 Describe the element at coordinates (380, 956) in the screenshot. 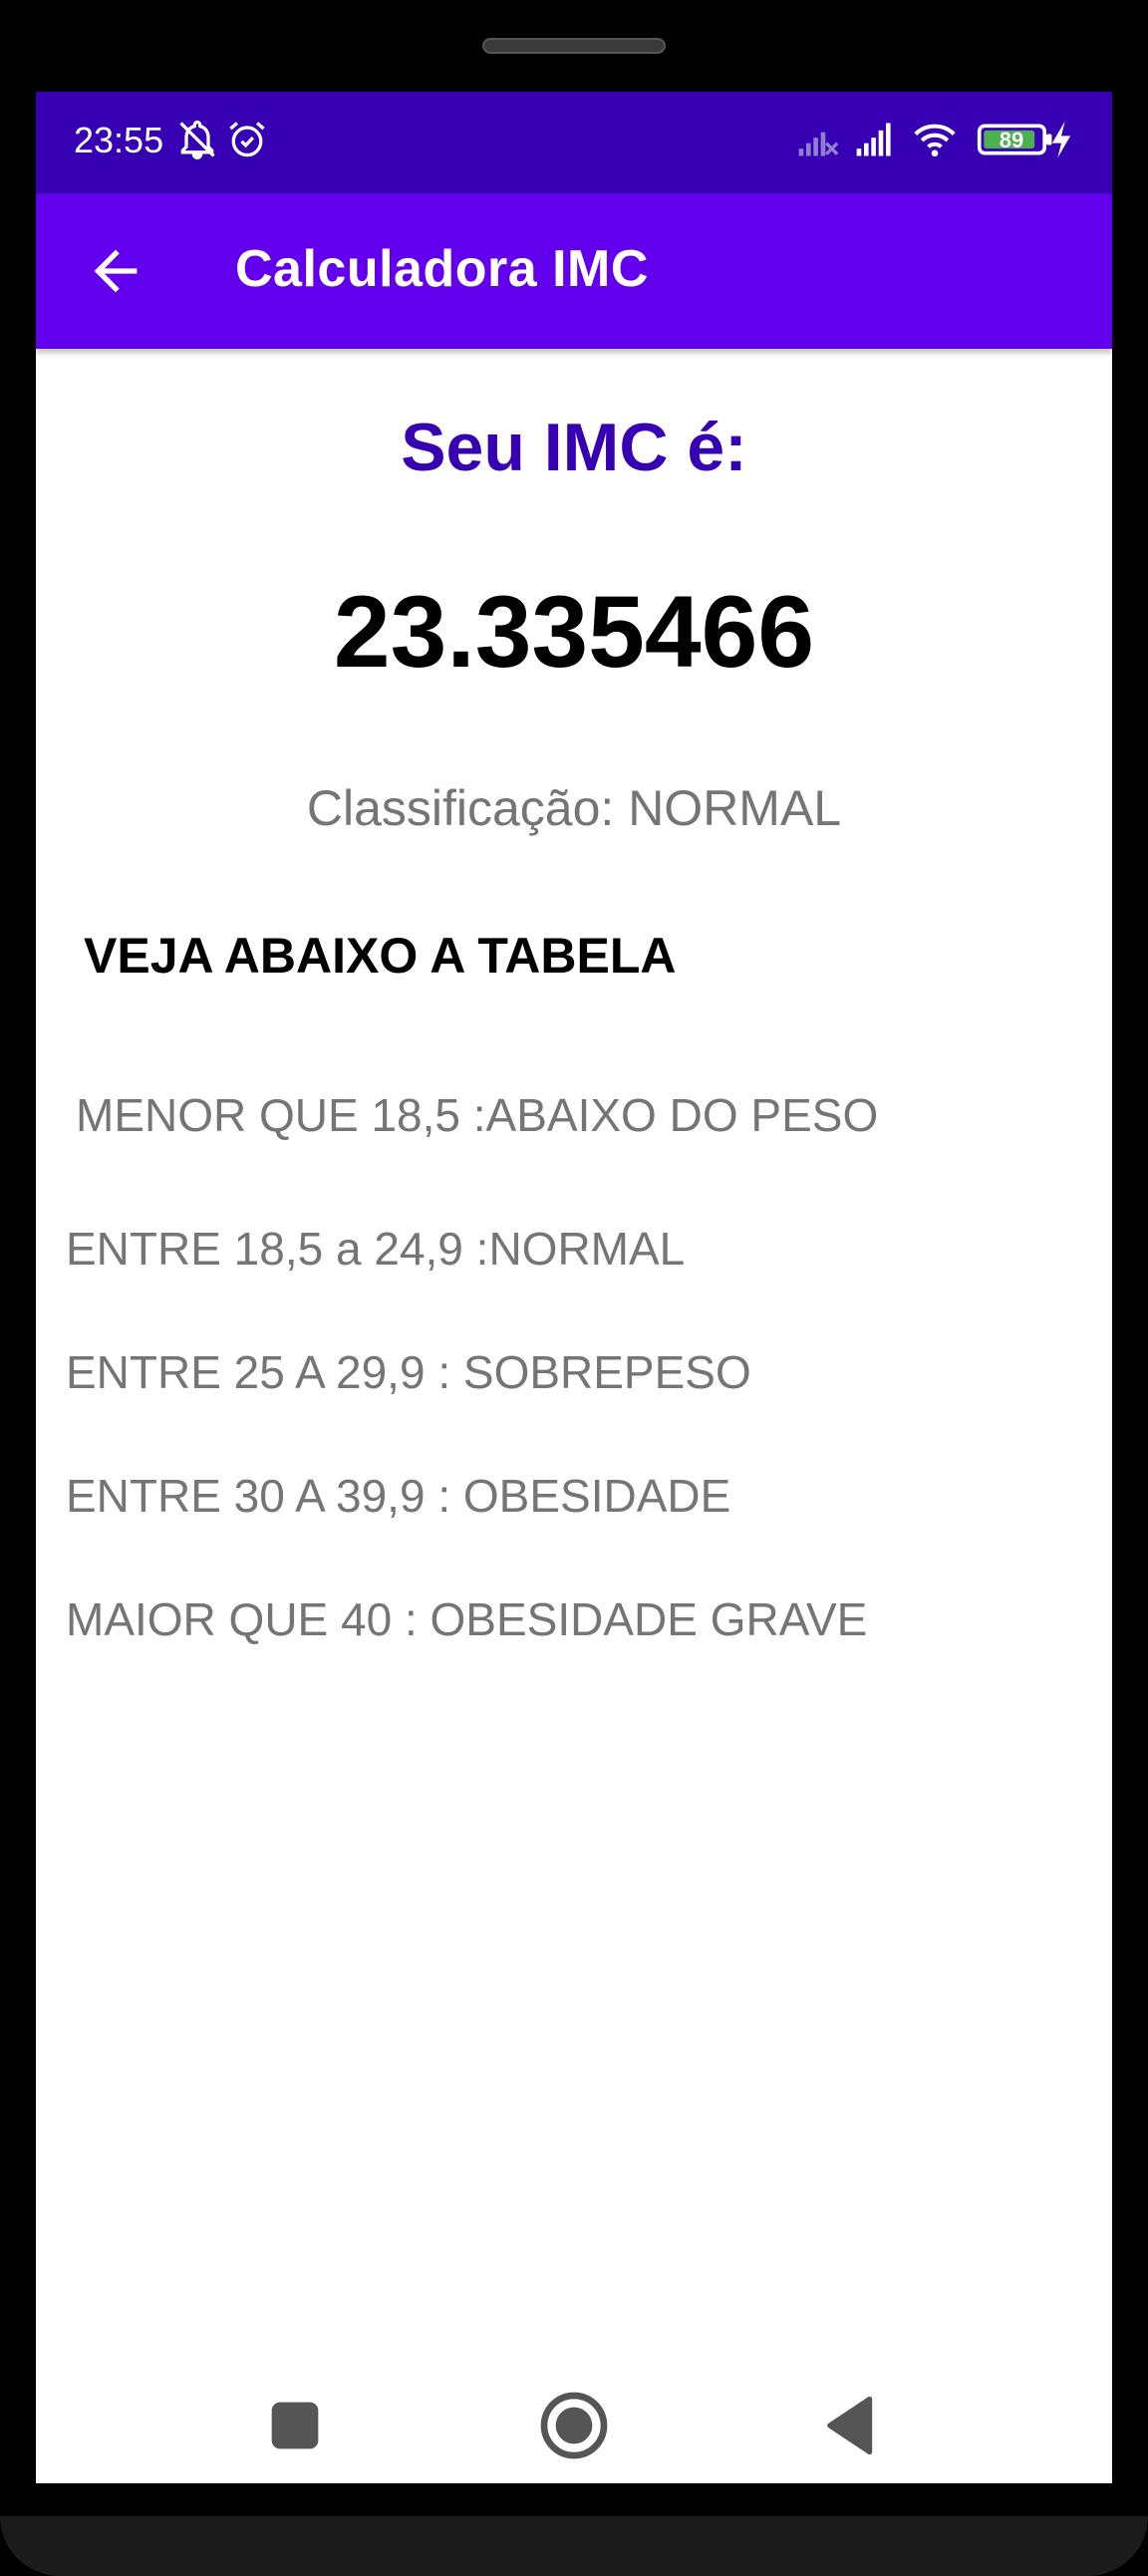

I see `table-title: VEJA ABAIXO A TABELA` at that location.